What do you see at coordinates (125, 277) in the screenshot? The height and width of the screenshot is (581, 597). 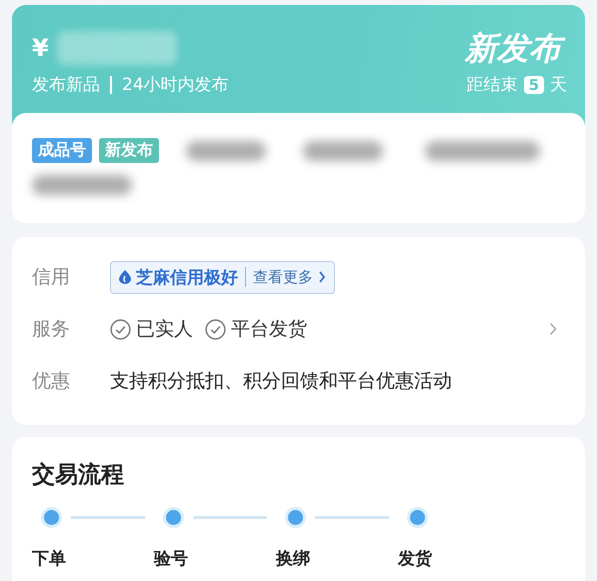 I see `drop-icon` at bounding box center [125, 277].